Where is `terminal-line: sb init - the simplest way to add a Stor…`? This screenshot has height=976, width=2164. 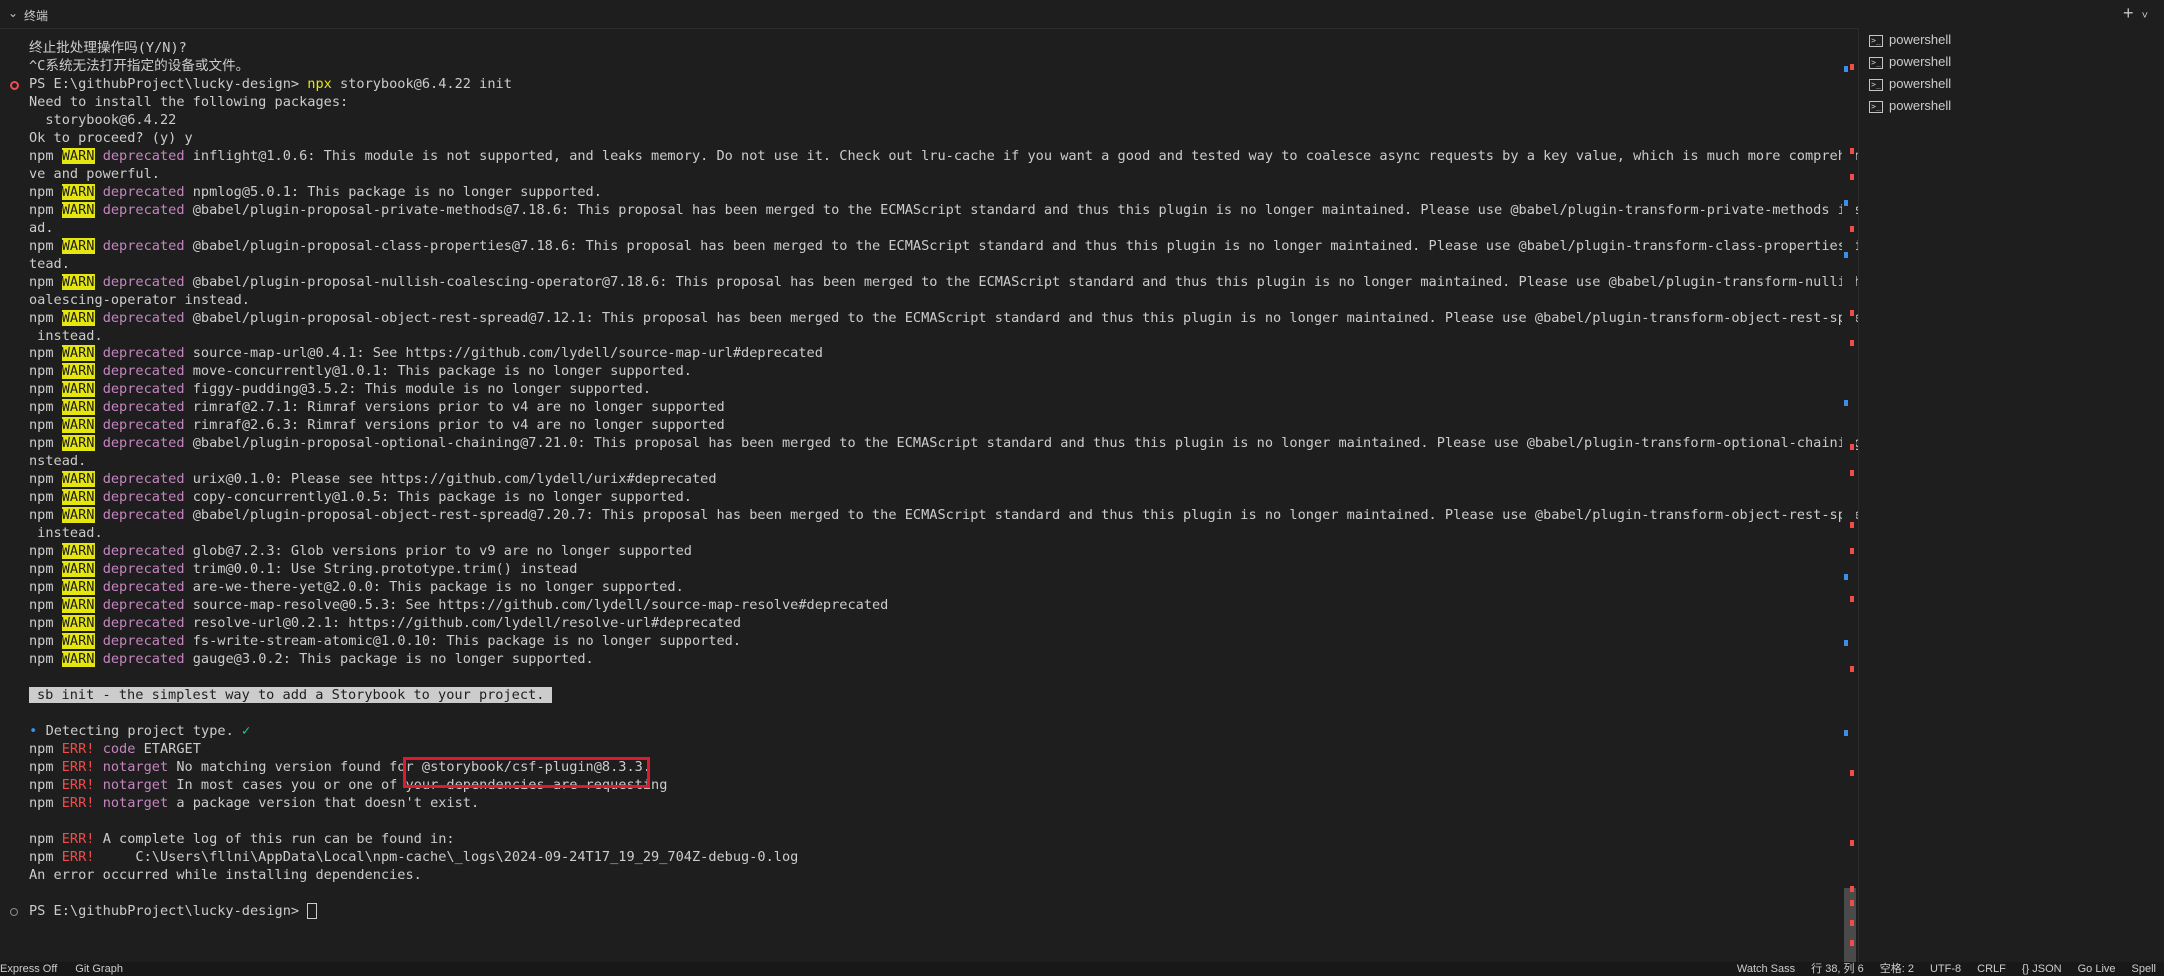 terminal-line: sb init - the simplest way to add a Stor… is located at coordinates (920, 695).